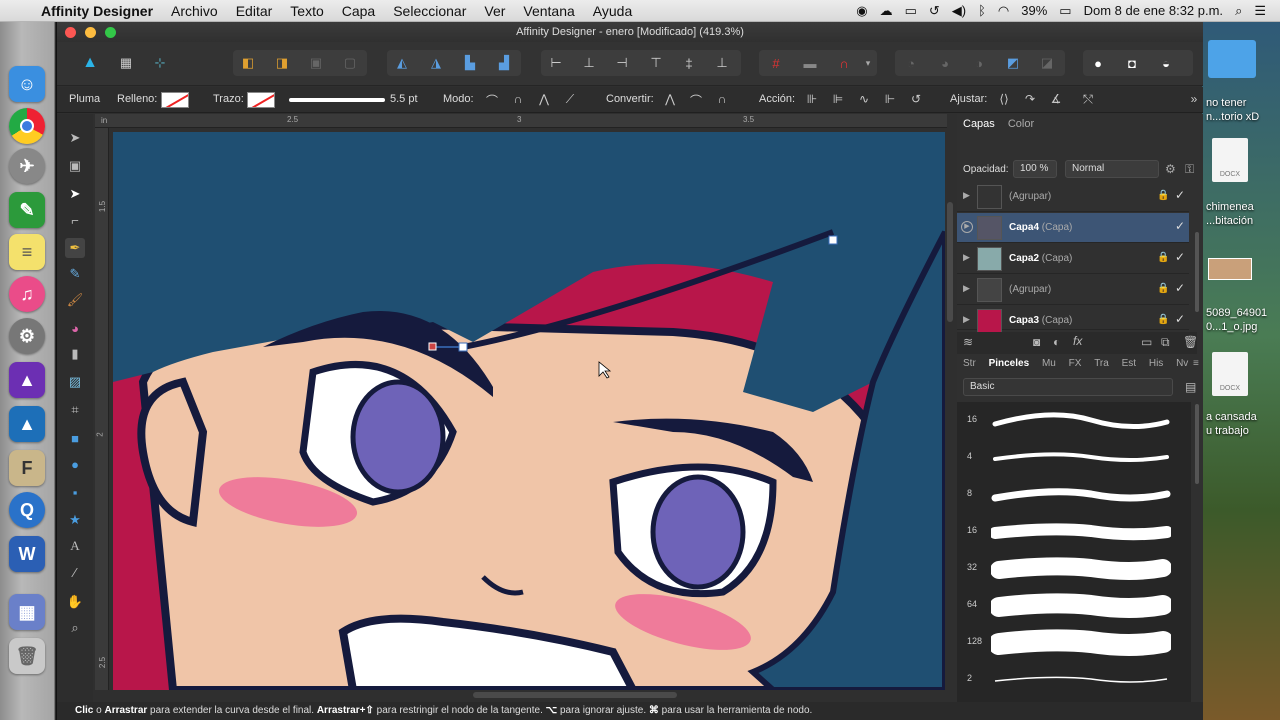  I want to click on join-curves-icon: ⊩, so click(890, 100).